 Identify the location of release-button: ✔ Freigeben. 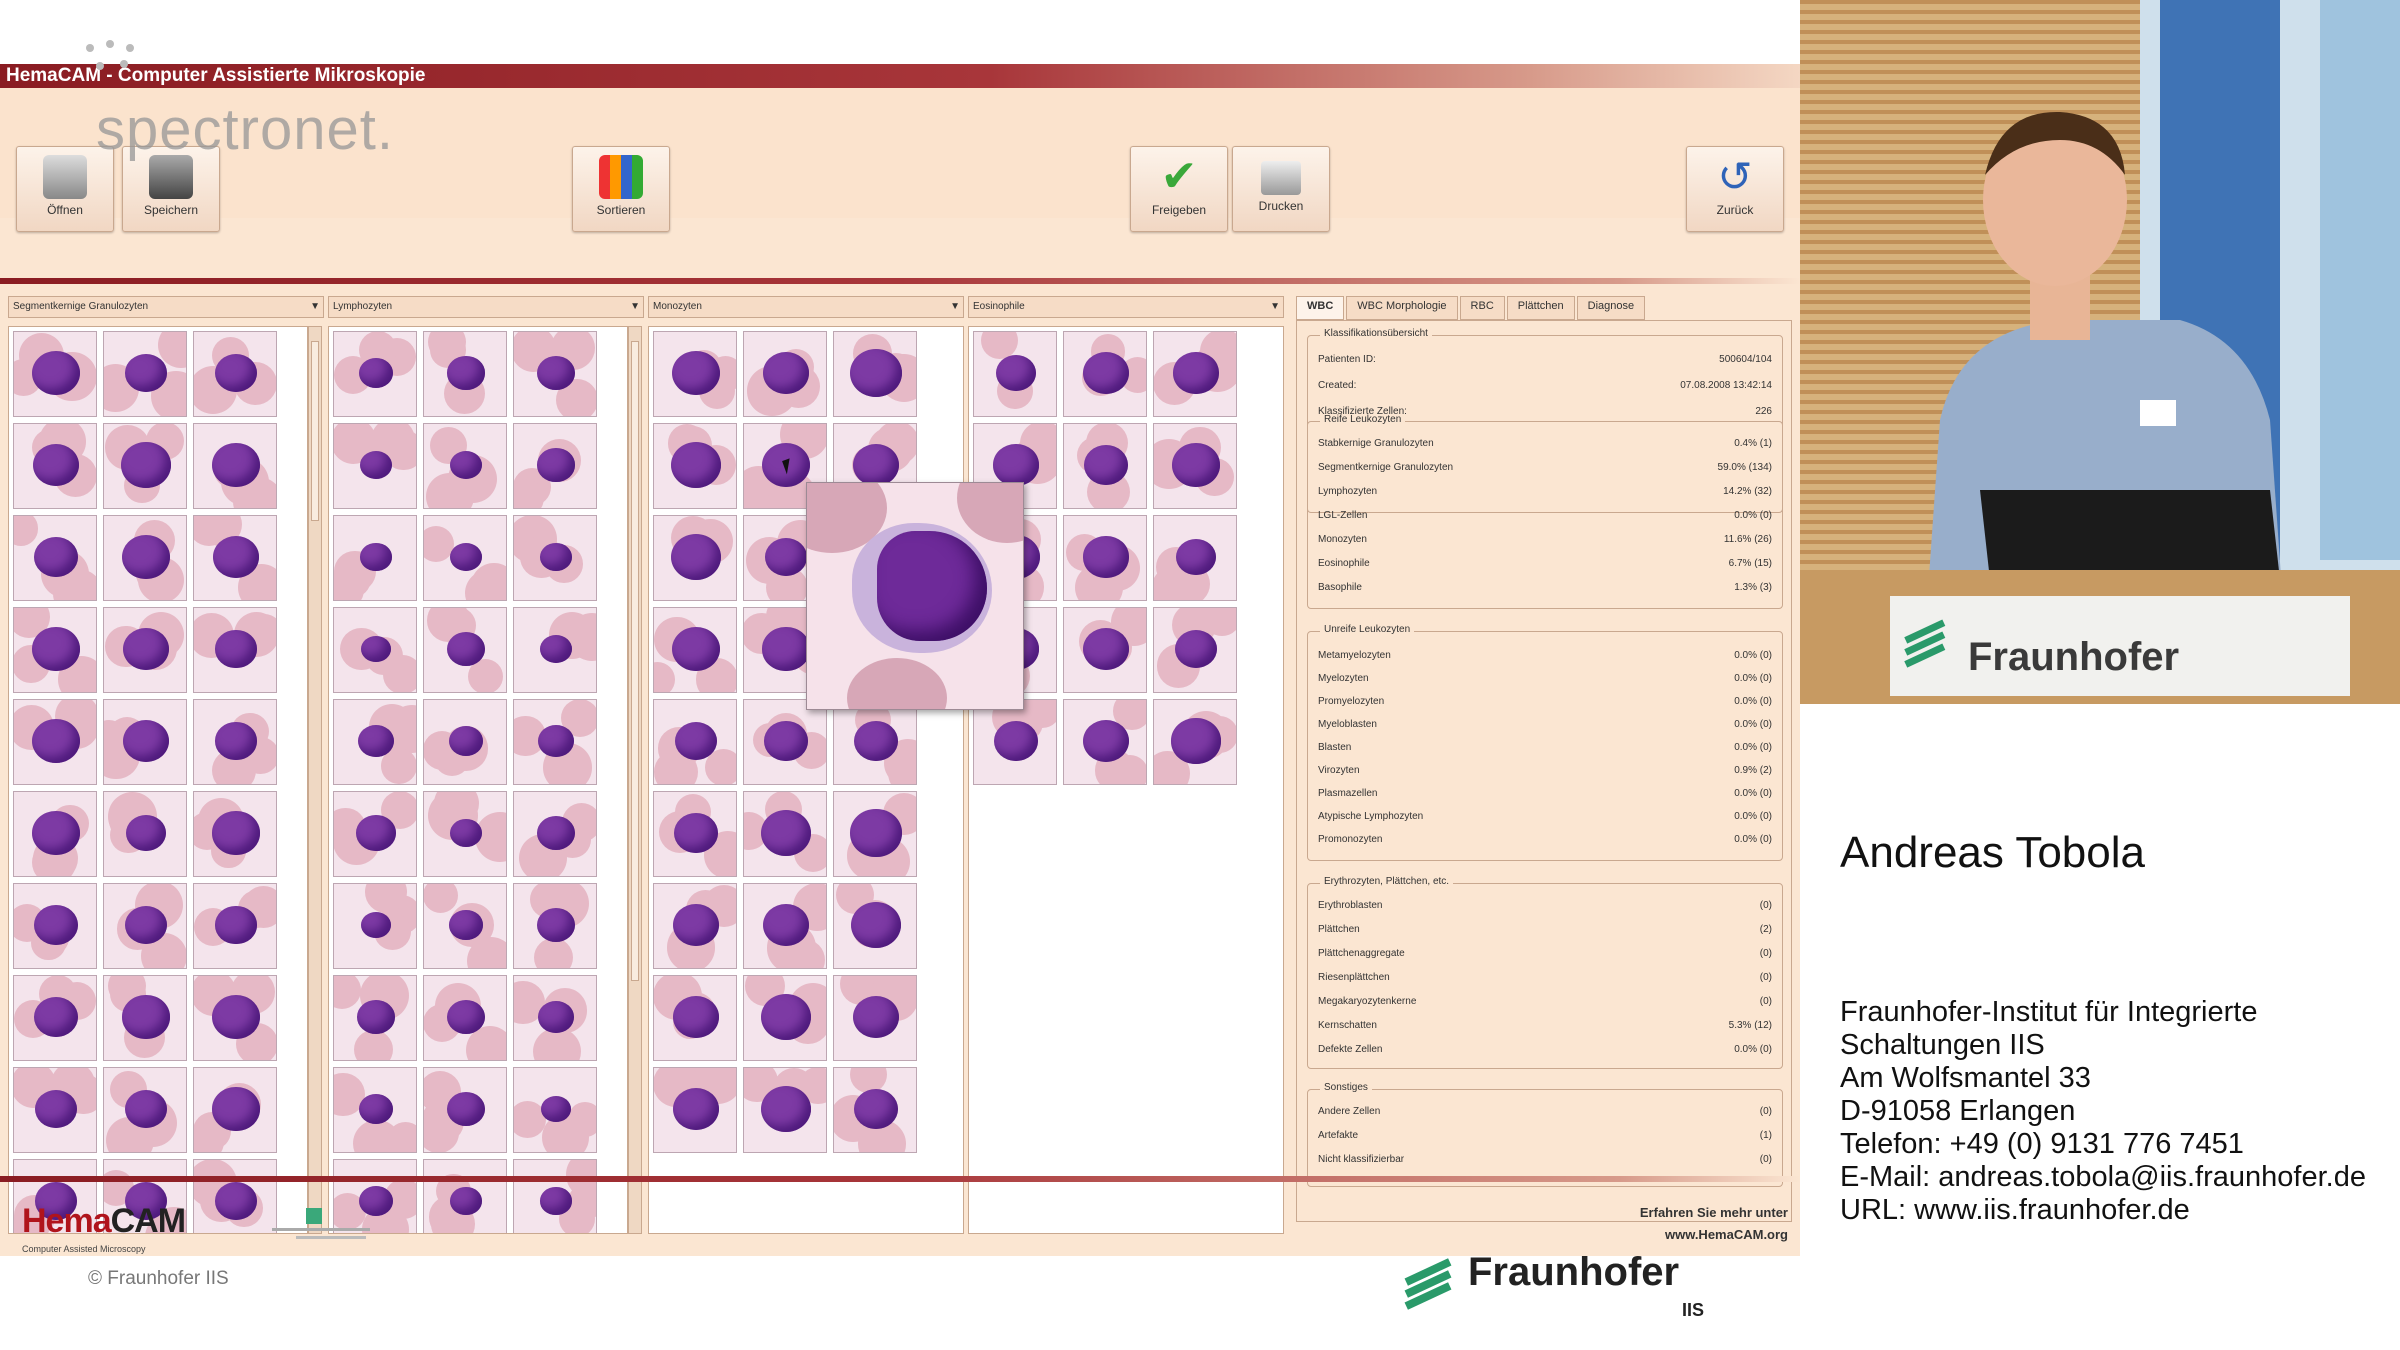
(1179, 189).